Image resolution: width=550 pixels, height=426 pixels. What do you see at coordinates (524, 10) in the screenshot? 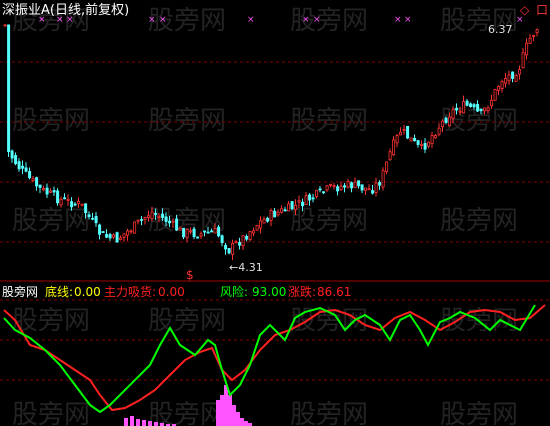
I see `diamond-icon: ◇` at bounding box center [524, 10].